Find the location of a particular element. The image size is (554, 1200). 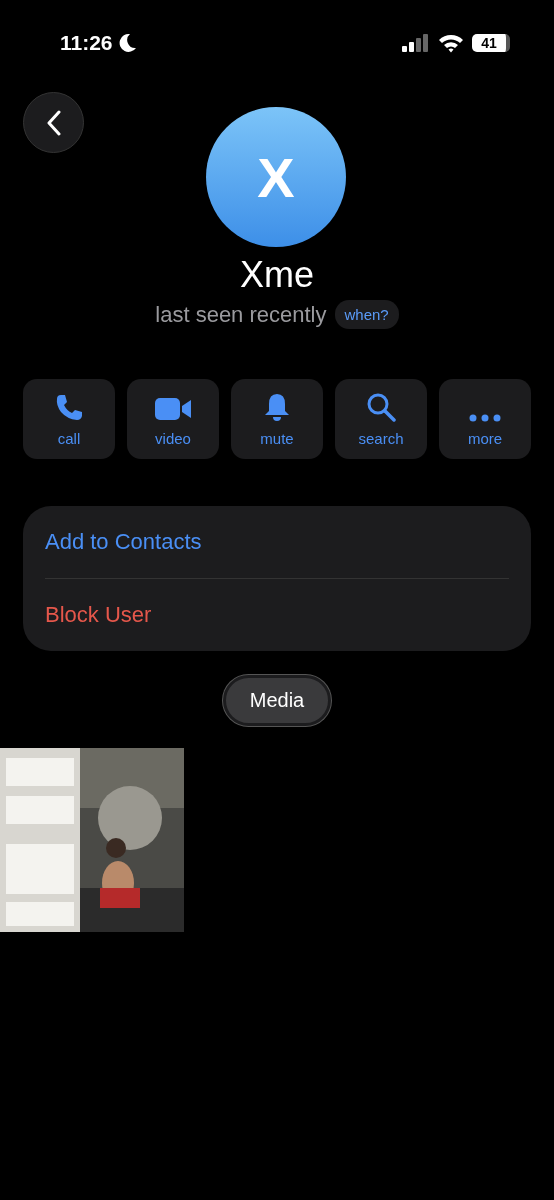

back-icon is located at coordinates (53, 122).